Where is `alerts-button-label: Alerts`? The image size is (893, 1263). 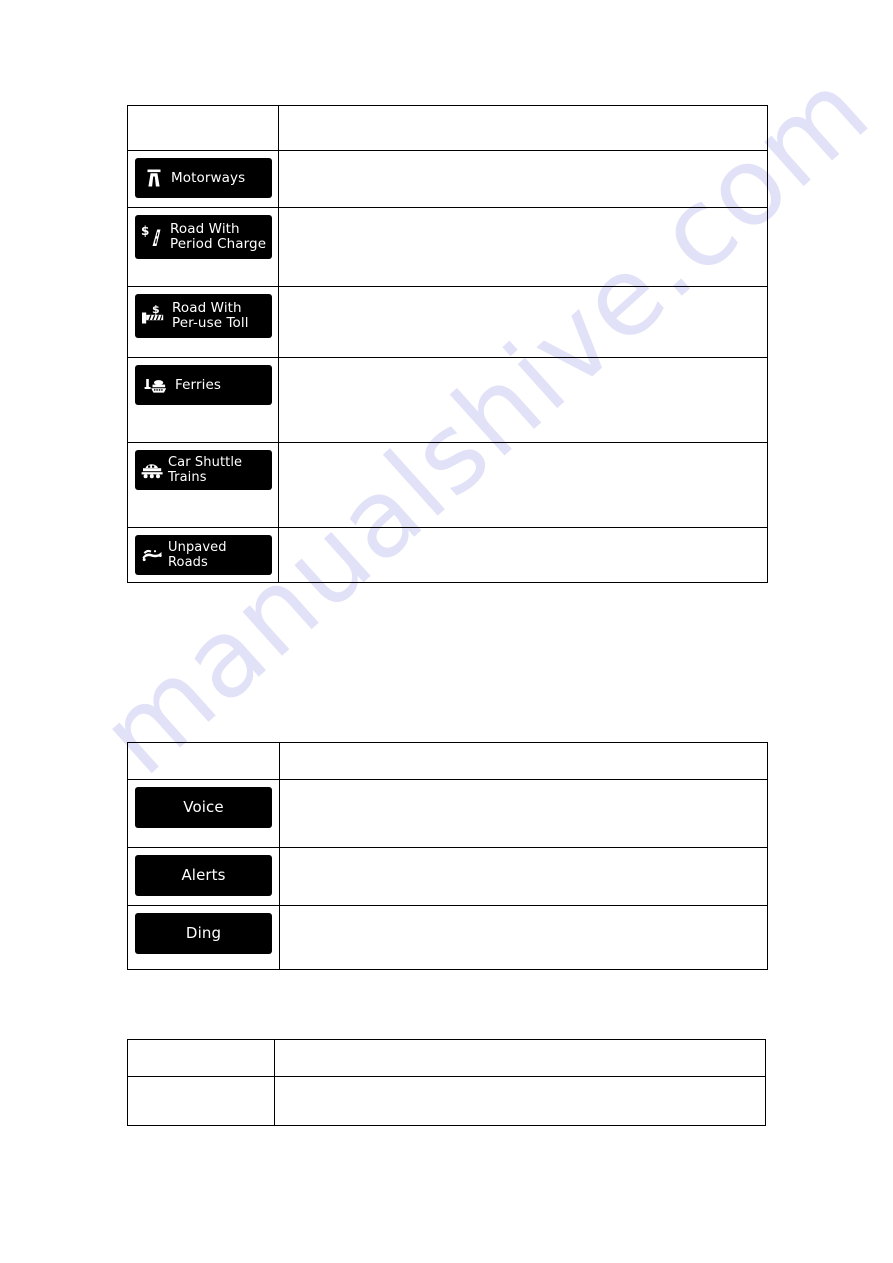 alerts-button-label: Alerts is located at coordinates (203, 875).